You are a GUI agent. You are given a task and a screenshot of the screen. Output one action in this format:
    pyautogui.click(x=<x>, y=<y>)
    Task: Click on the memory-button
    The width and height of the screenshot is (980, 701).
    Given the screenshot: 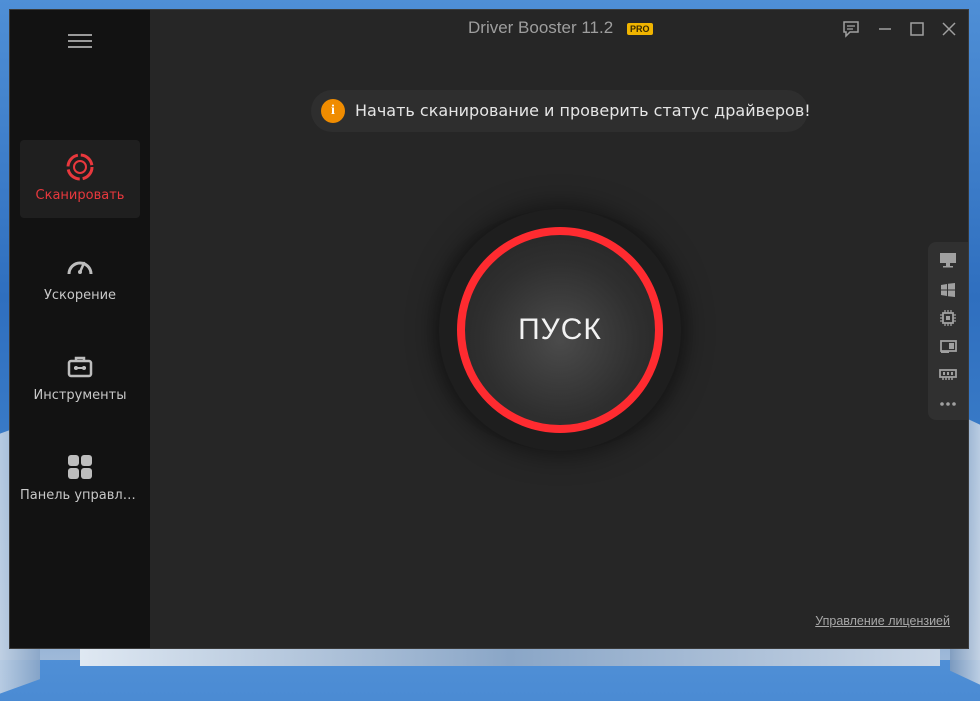 What is the action you would take?
    pyautogui.click(x=948, y=374)
    